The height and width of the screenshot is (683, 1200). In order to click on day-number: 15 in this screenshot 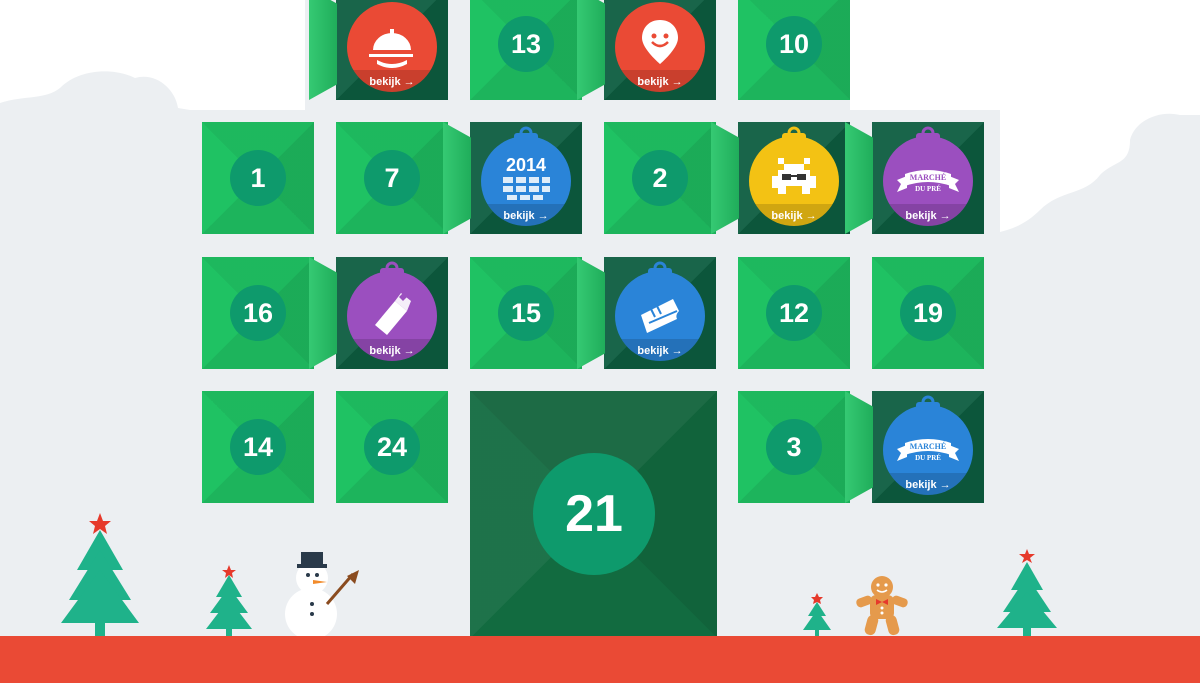, I will do `click(526, 313)`.